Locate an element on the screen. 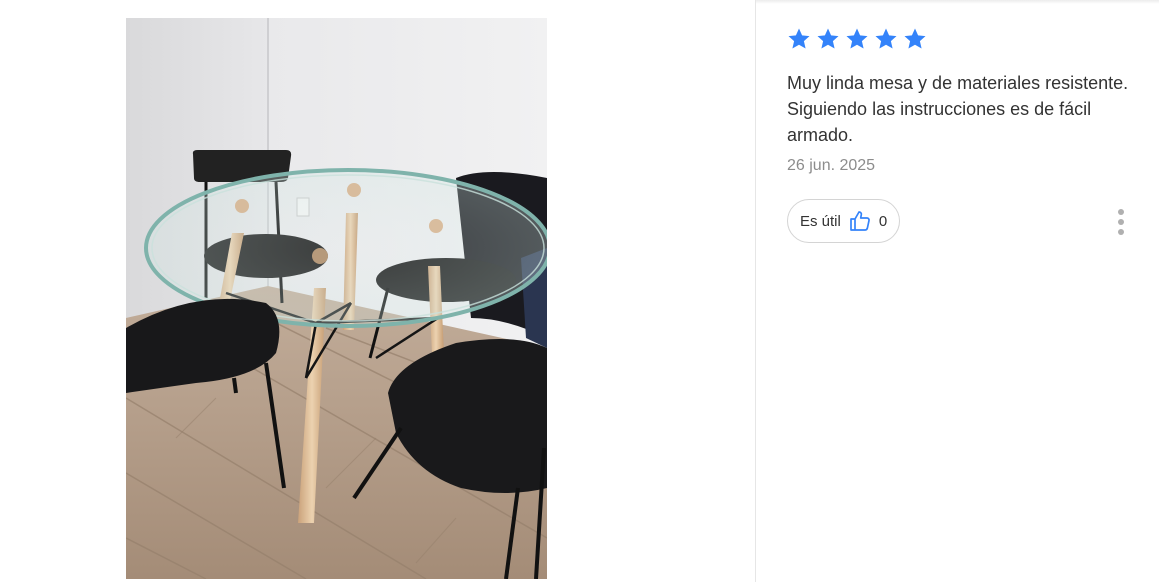 This screenshot has width=1159, height=582. more-options-button is located at coordinates (1121, 222).